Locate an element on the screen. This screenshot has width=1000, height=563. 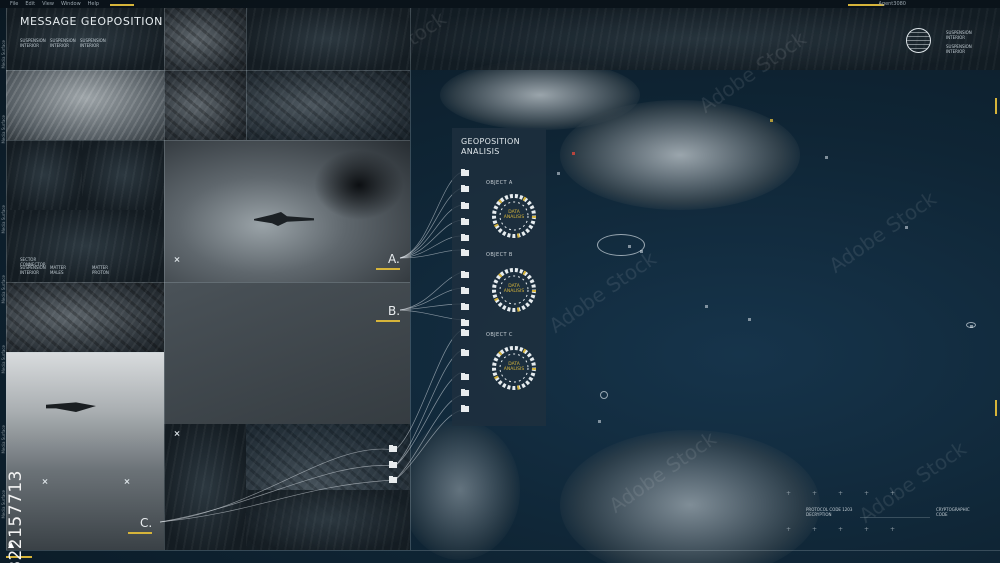
analysis-title: GEOPOSITION ANALISIS is located at coordinates (490, 147).